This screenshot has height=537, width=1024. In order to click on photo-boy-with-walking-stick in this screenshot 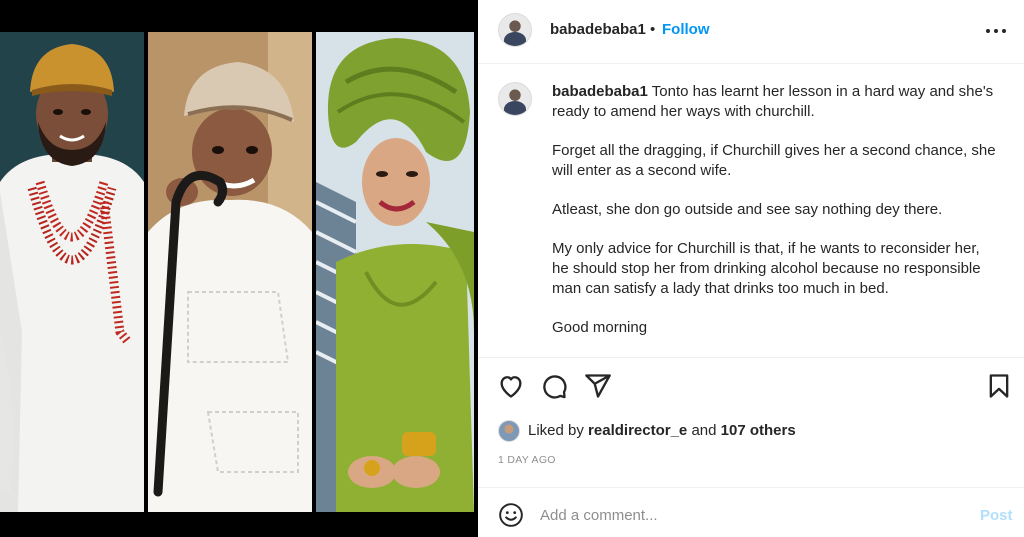, I will do `click(230, 272)`.